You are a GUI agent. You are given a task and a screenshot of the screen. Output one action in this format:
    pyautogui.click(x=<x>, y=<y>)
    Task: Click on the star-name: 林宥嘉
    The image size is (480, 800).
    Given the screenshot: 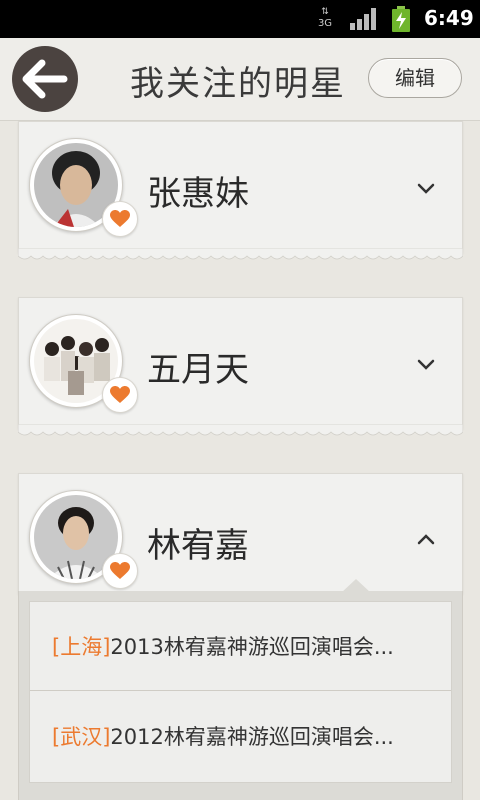 What is the action you would take?
    pyautogui.click(x=198, y=546)
    